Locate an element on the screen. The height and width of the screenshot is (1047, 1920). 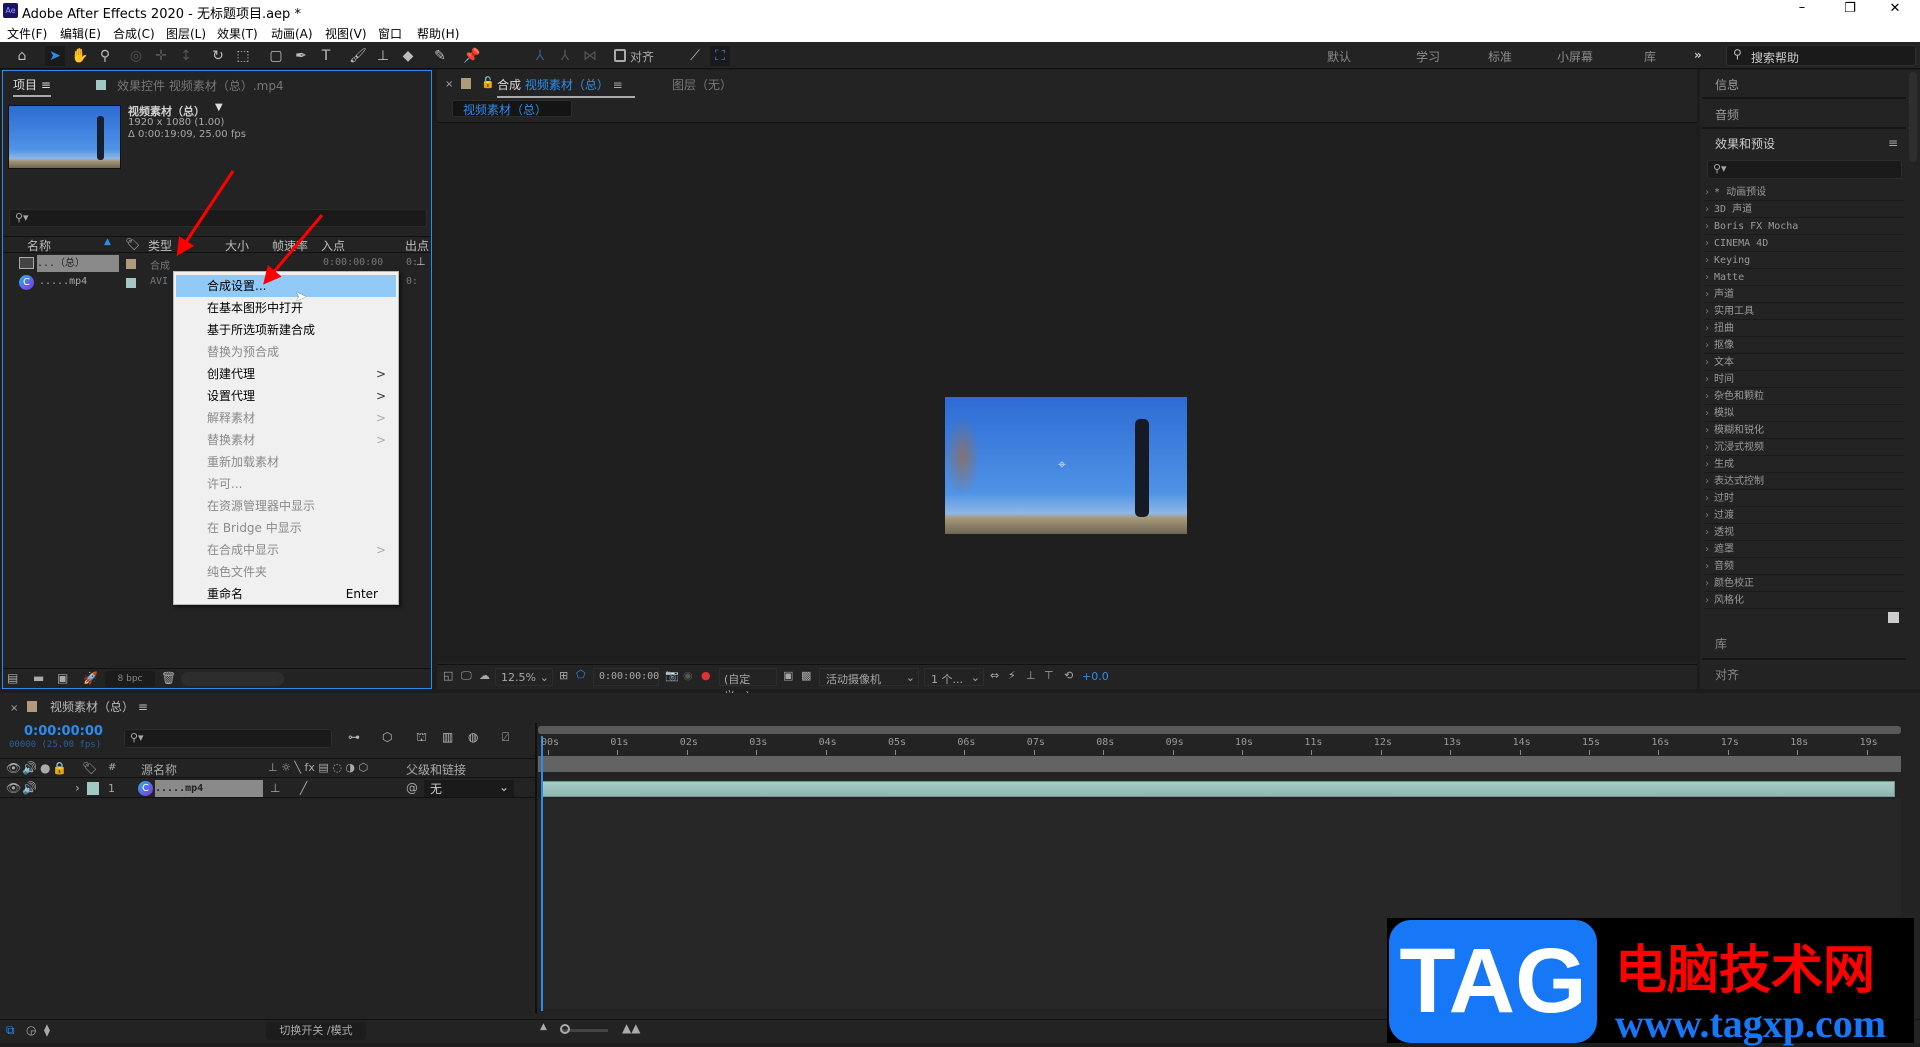
comp-frame: ⌖ is located at coordinates (1066, 465).